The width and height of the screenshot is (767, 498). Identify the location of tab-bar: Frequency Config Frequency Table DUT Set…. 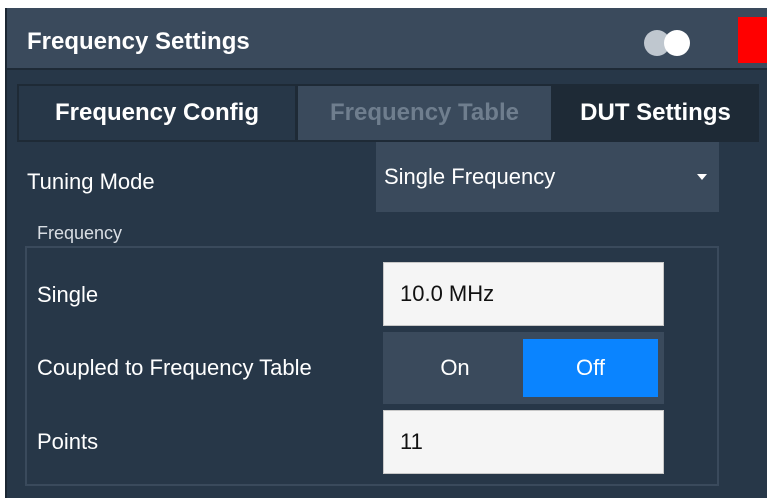
(388, 113).